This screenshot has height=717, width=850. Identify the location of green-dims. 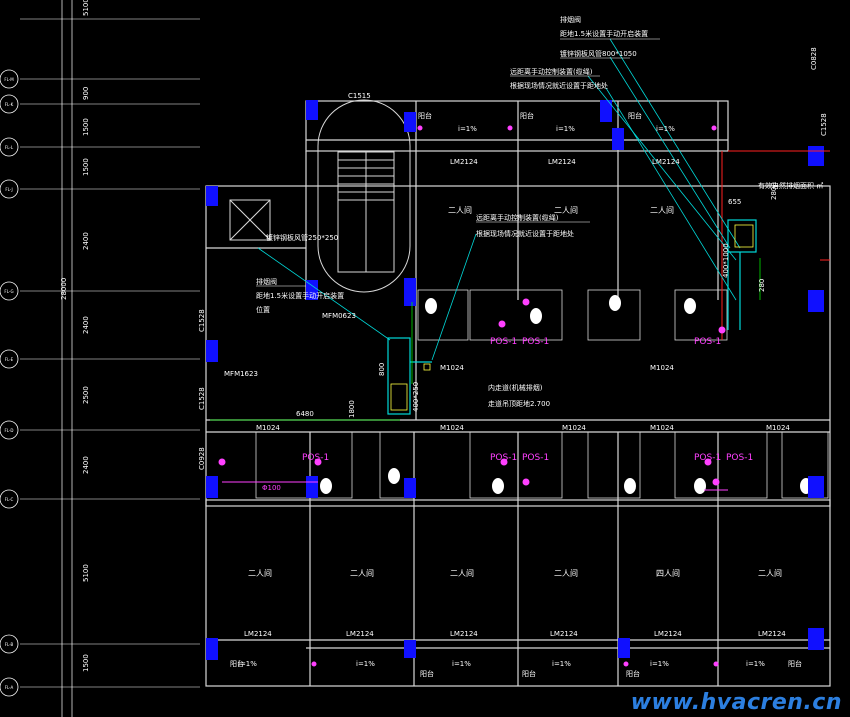
(485, 339).